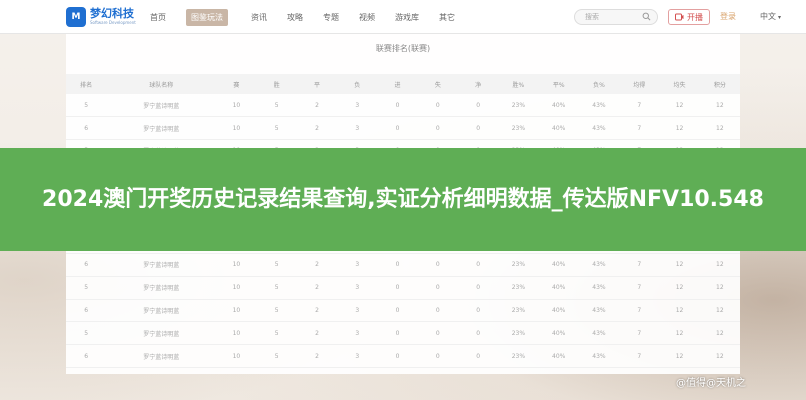 This screenshot has height=400, width=806. What do you see at coordinates (689, 17) in the screenshot?
I see `start-stream-button: 开播` at bounding box center [689, 17].